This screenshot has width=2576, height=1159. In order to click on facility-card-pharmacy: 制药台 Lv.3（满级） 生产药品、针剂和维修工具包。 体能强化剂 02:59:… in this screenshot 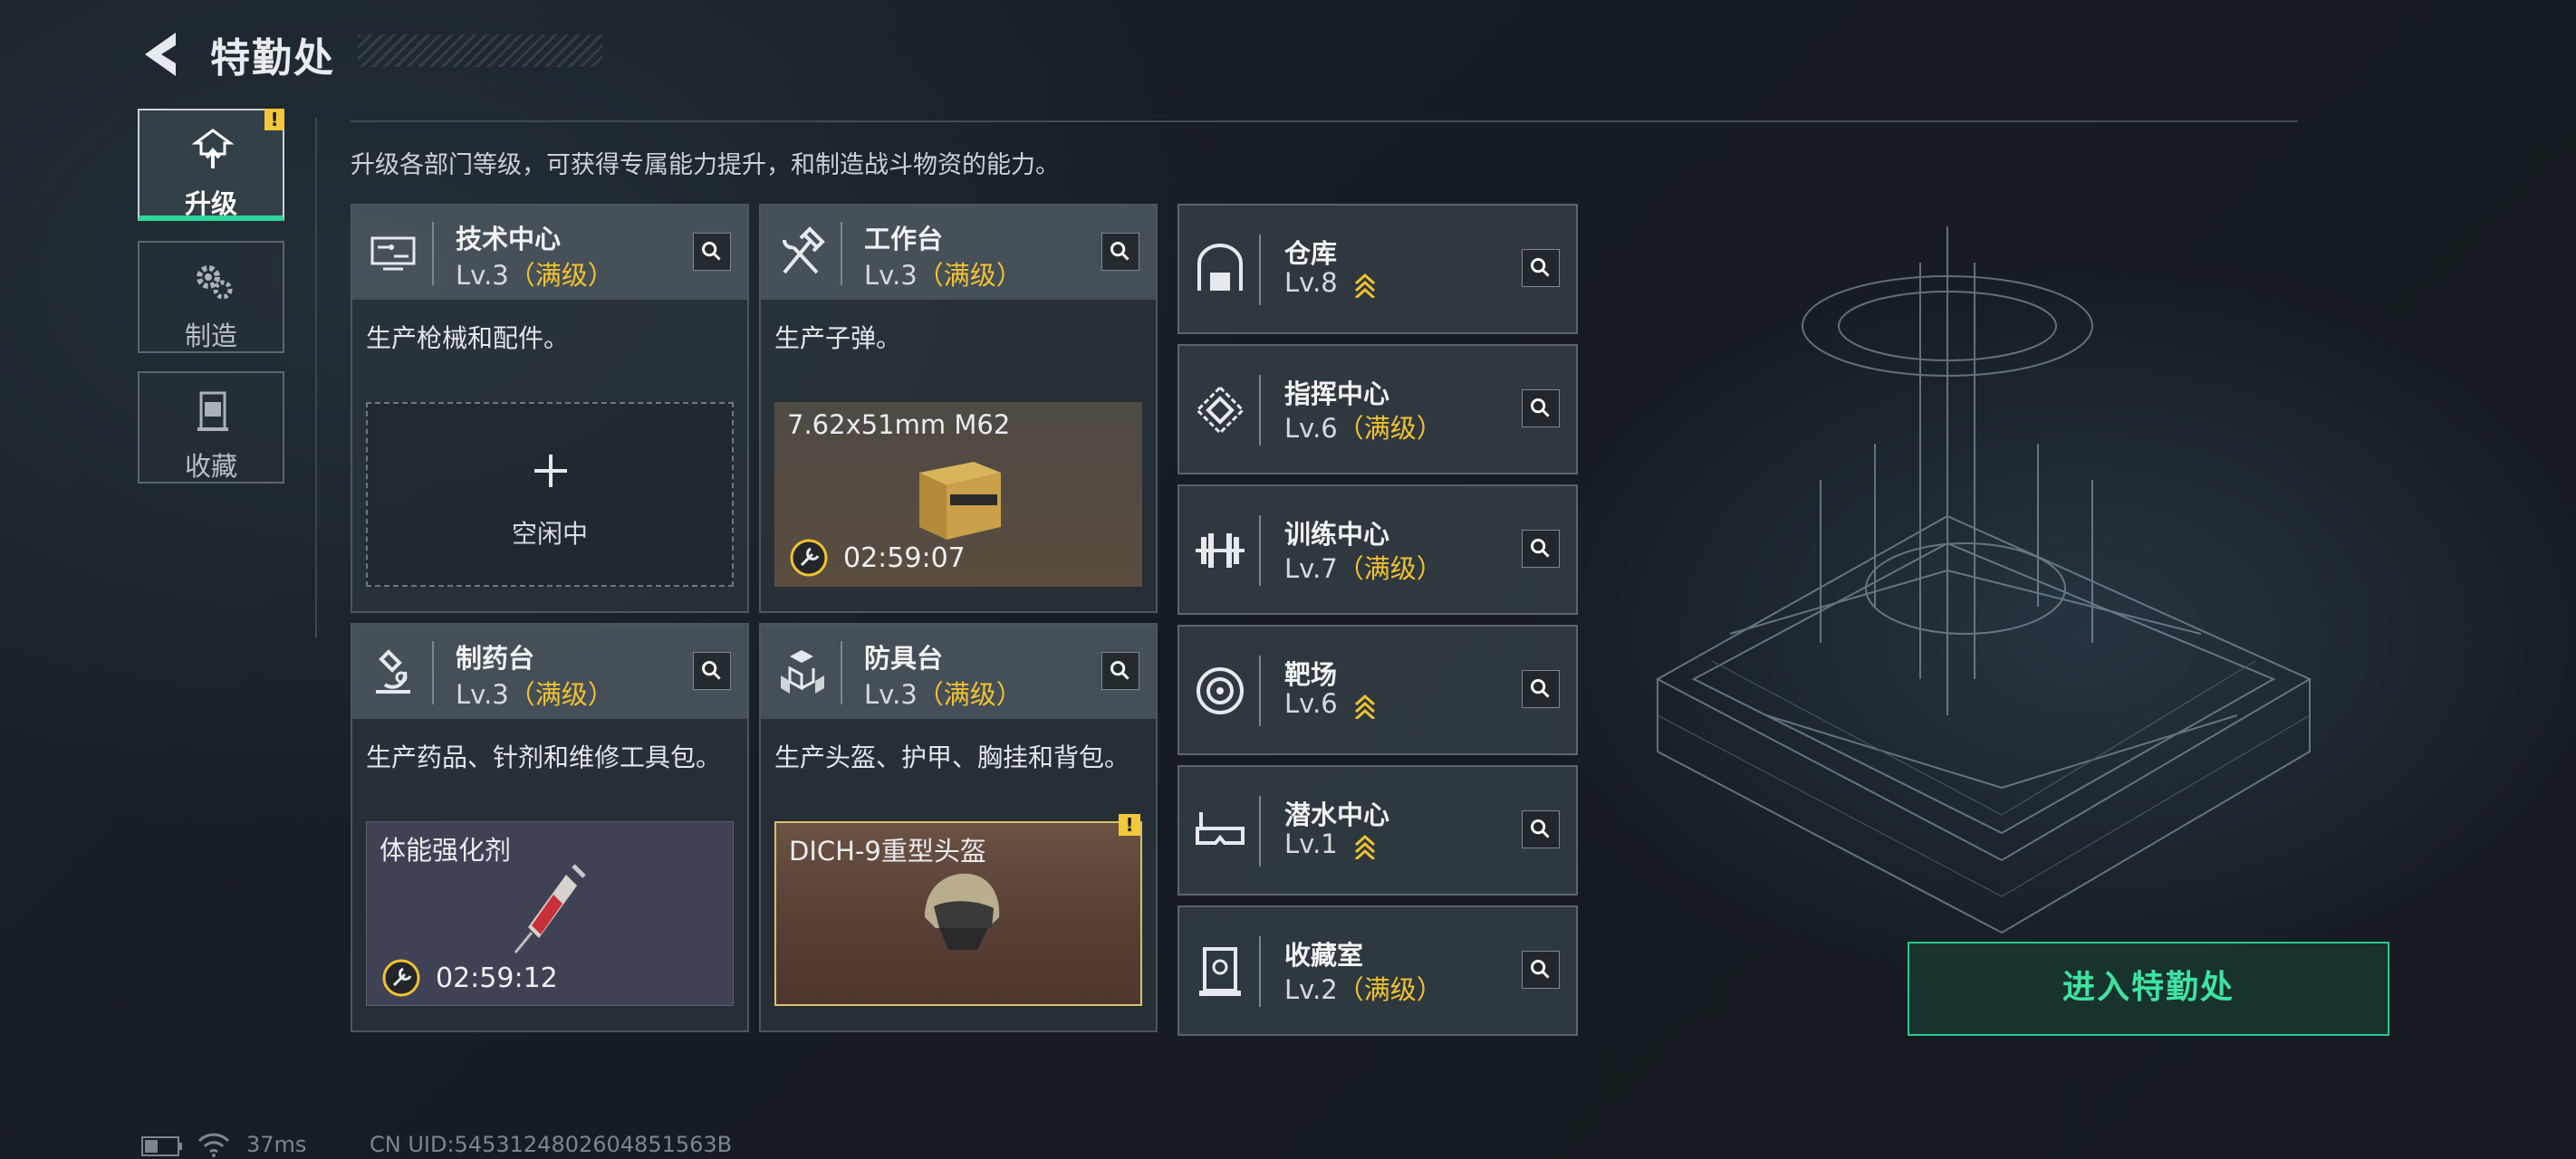, I will do `click(550, 827)`.